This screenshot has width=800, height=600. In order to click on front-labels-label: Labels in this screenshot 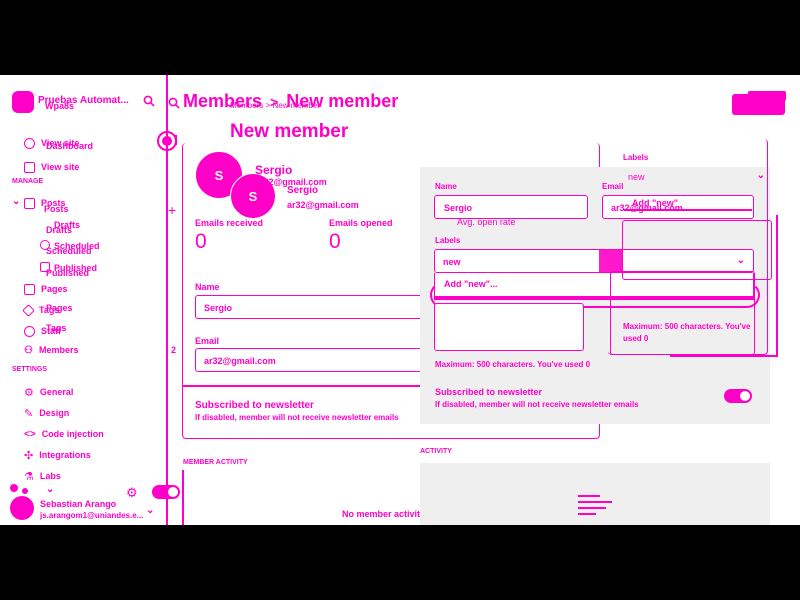, I will do `click(448, 240)`.